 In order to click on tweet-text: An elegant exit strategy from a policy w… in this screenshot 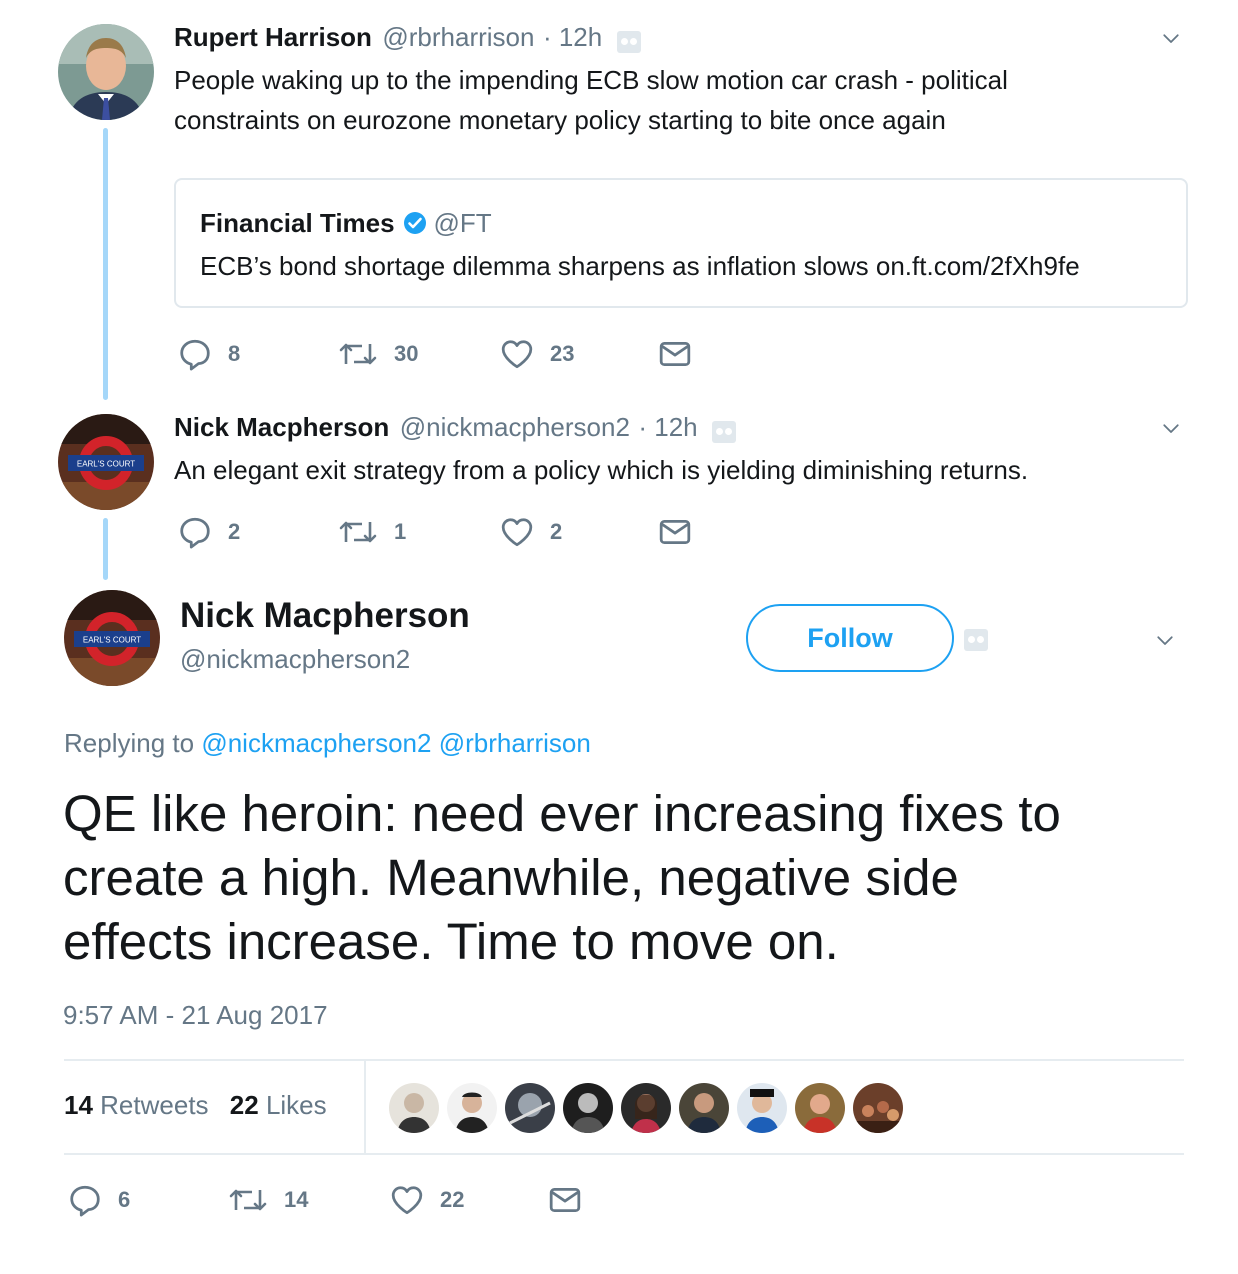, I will do `click(601, 470)`.